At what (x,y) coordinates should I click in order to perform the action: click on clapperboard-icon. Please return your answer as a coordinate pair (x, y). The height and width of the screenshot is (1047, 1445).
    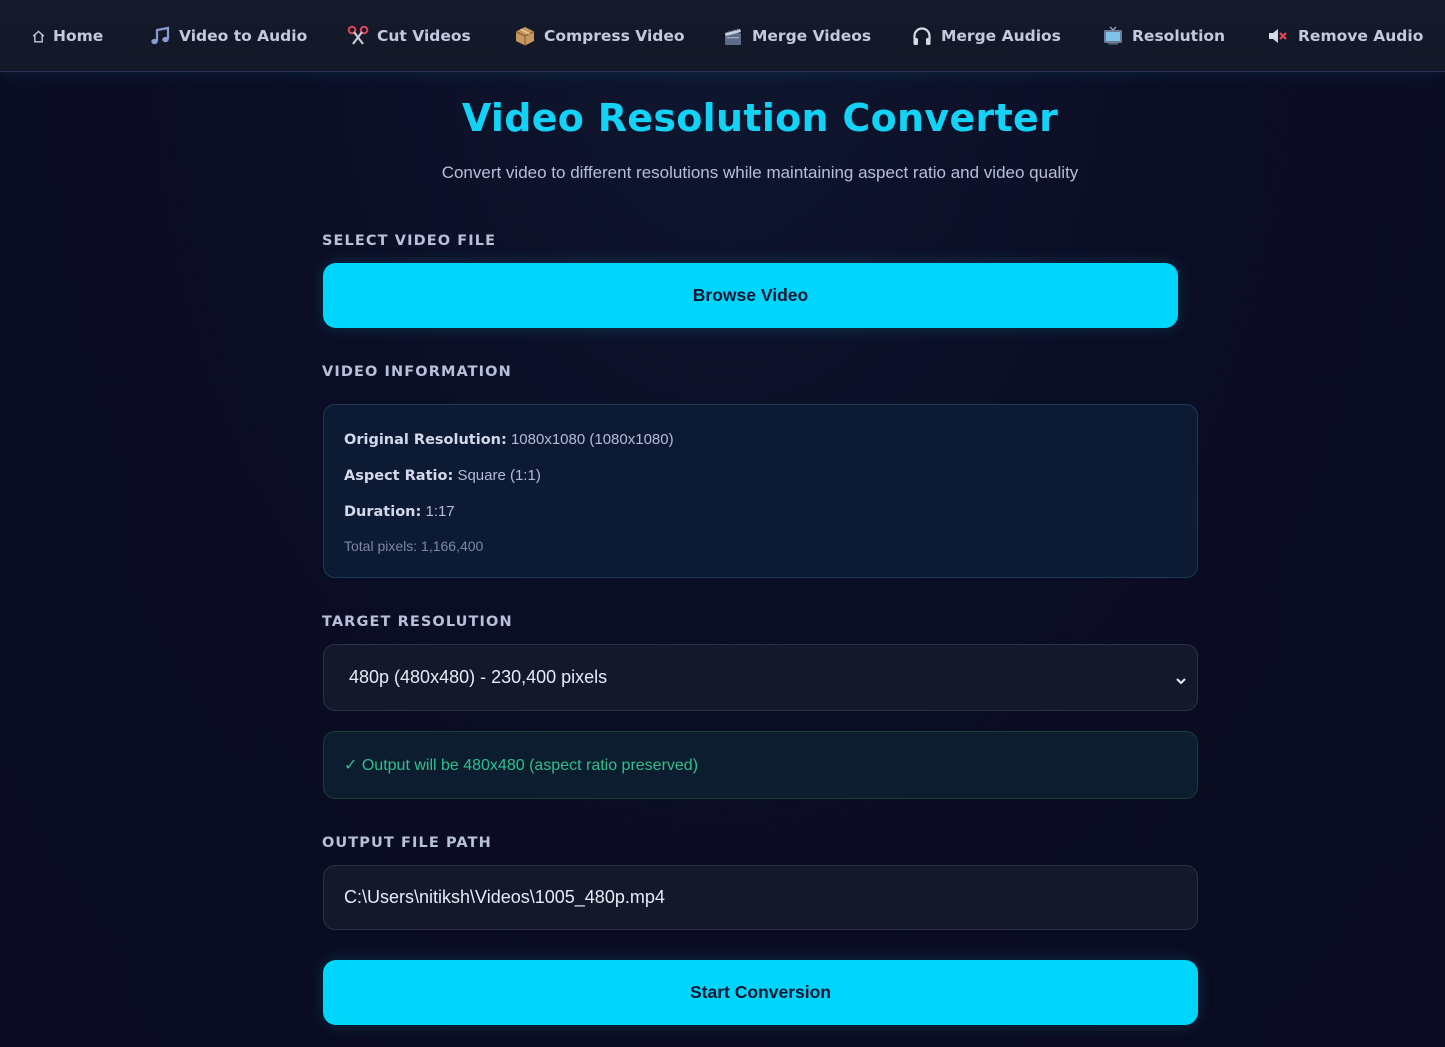
    Looking at the image, I should click on (733, 36).